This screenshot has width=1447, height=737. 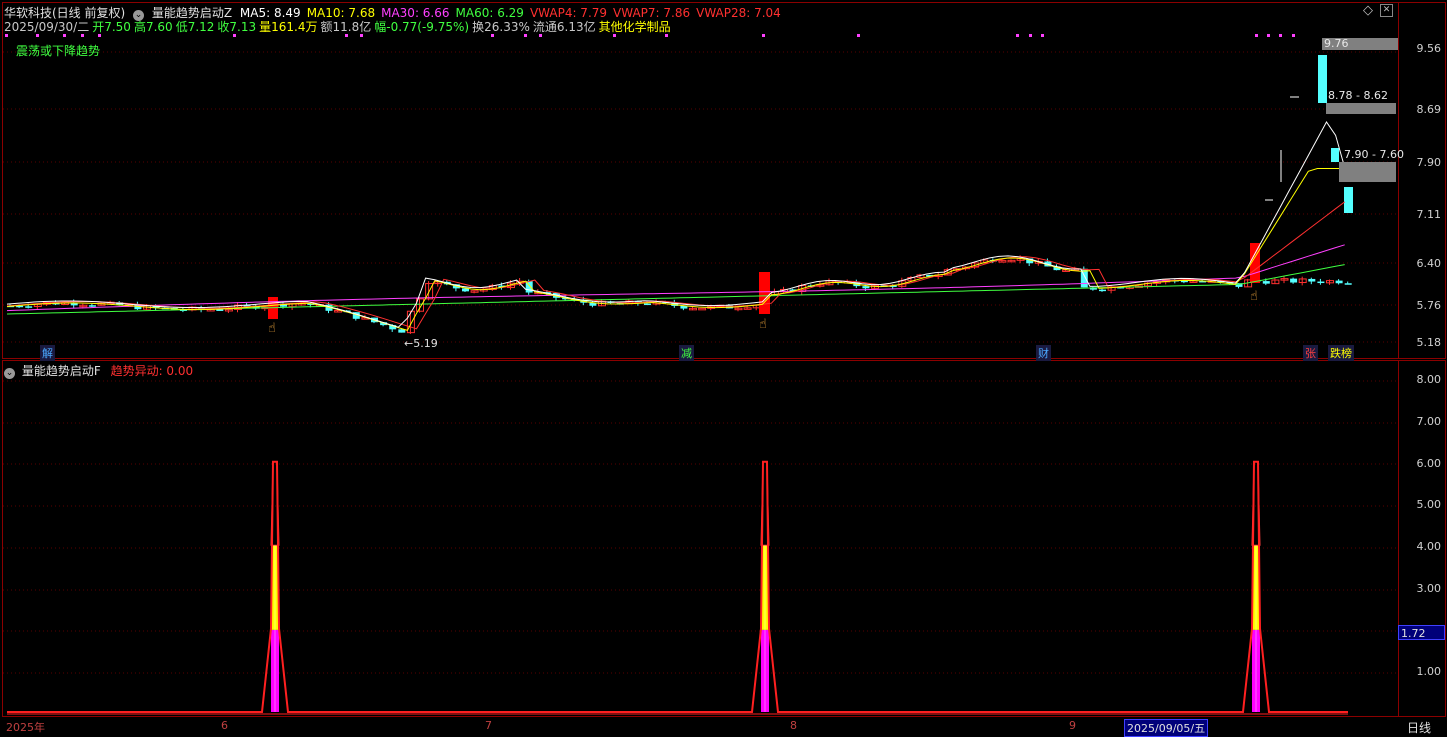 I want to click on ma60-line, so click(x=675, y=289).